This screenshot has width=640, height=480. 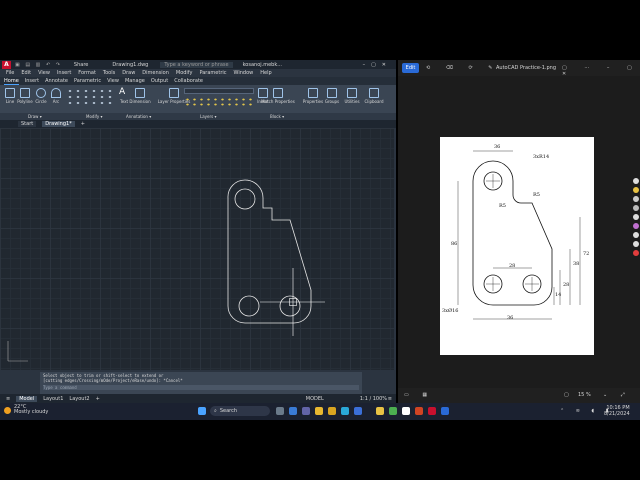 I want to click on tab-collaborate: Collaborate, so click(x=188, y=81).